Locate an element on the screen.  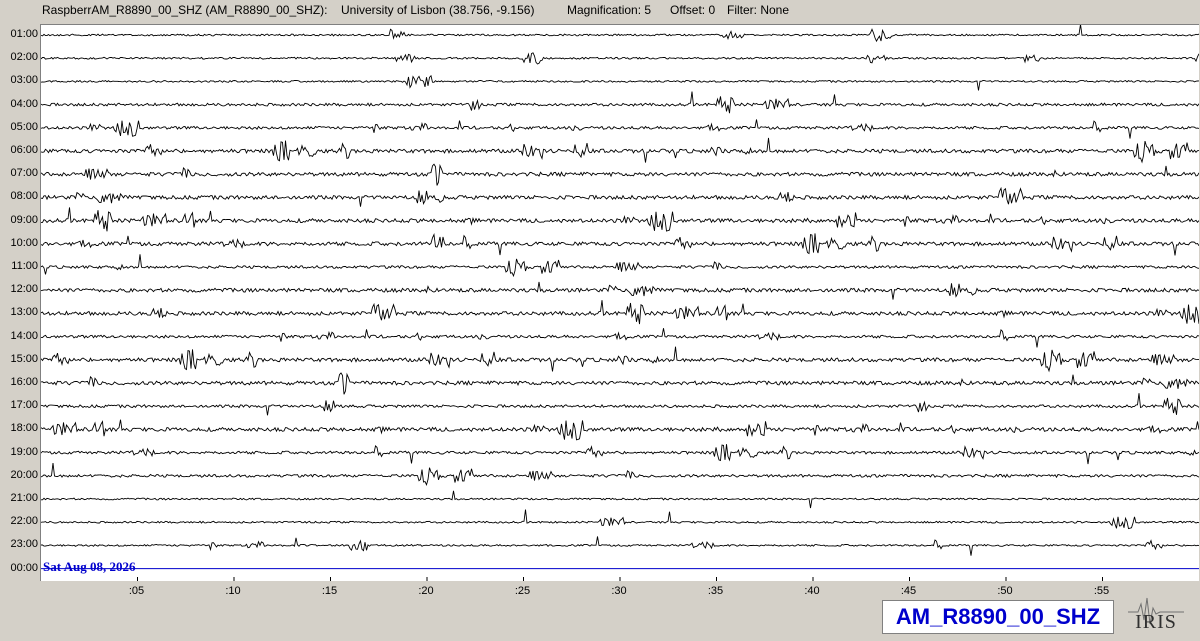
hour-label: 16:00 is located at coordinates (24, 382).